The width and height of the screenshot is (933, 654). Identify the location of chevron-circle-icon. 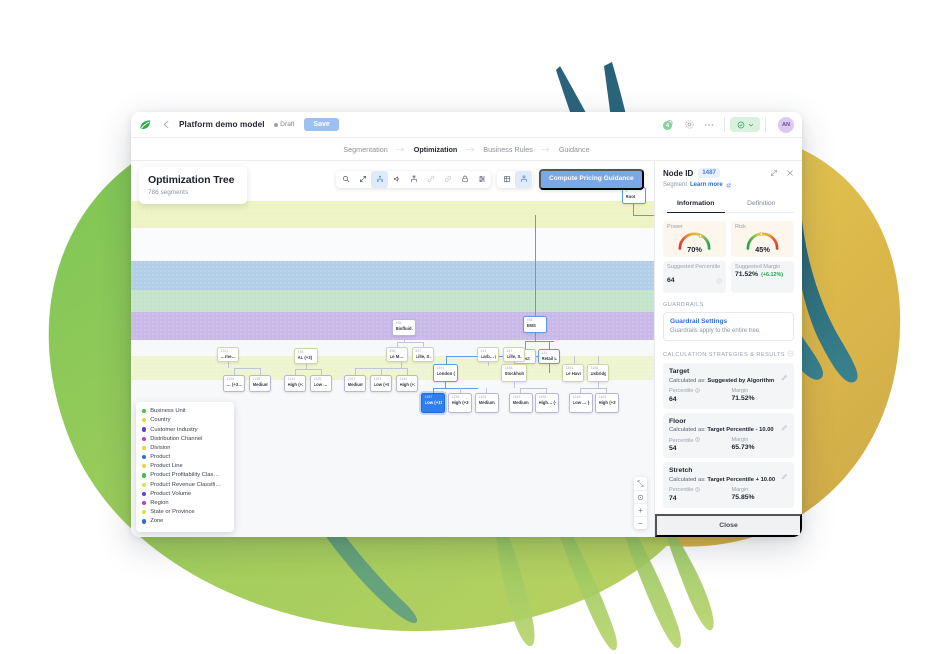
(790, 354).